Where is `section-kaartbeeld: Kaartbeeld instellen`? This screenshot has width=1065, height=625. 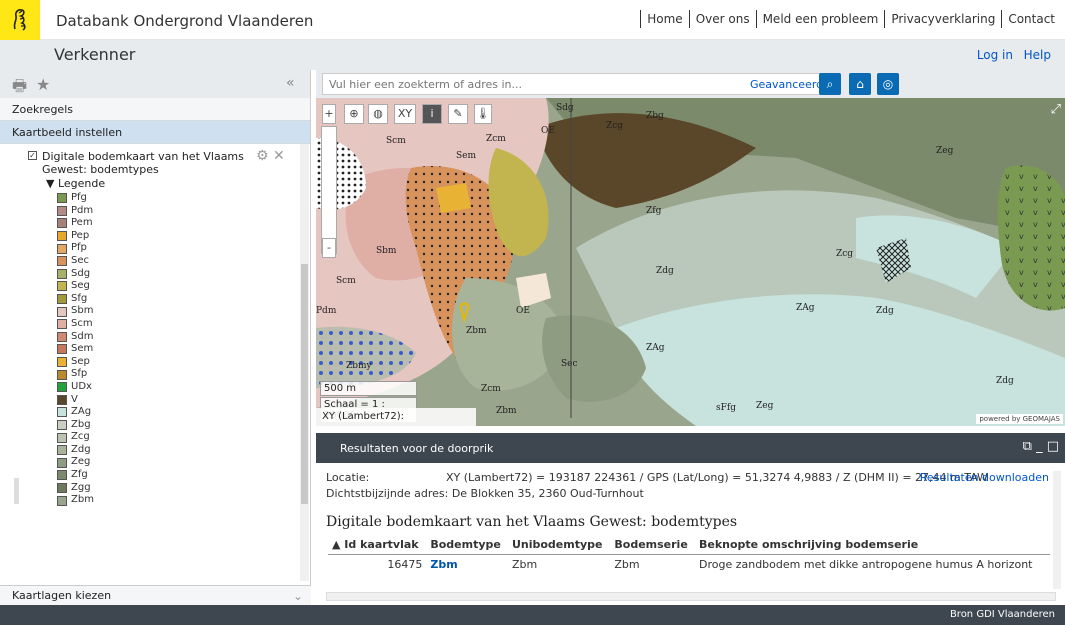 section-kaartbeeld: Kaartbeeld instellen is located at coordinates (155, 132).